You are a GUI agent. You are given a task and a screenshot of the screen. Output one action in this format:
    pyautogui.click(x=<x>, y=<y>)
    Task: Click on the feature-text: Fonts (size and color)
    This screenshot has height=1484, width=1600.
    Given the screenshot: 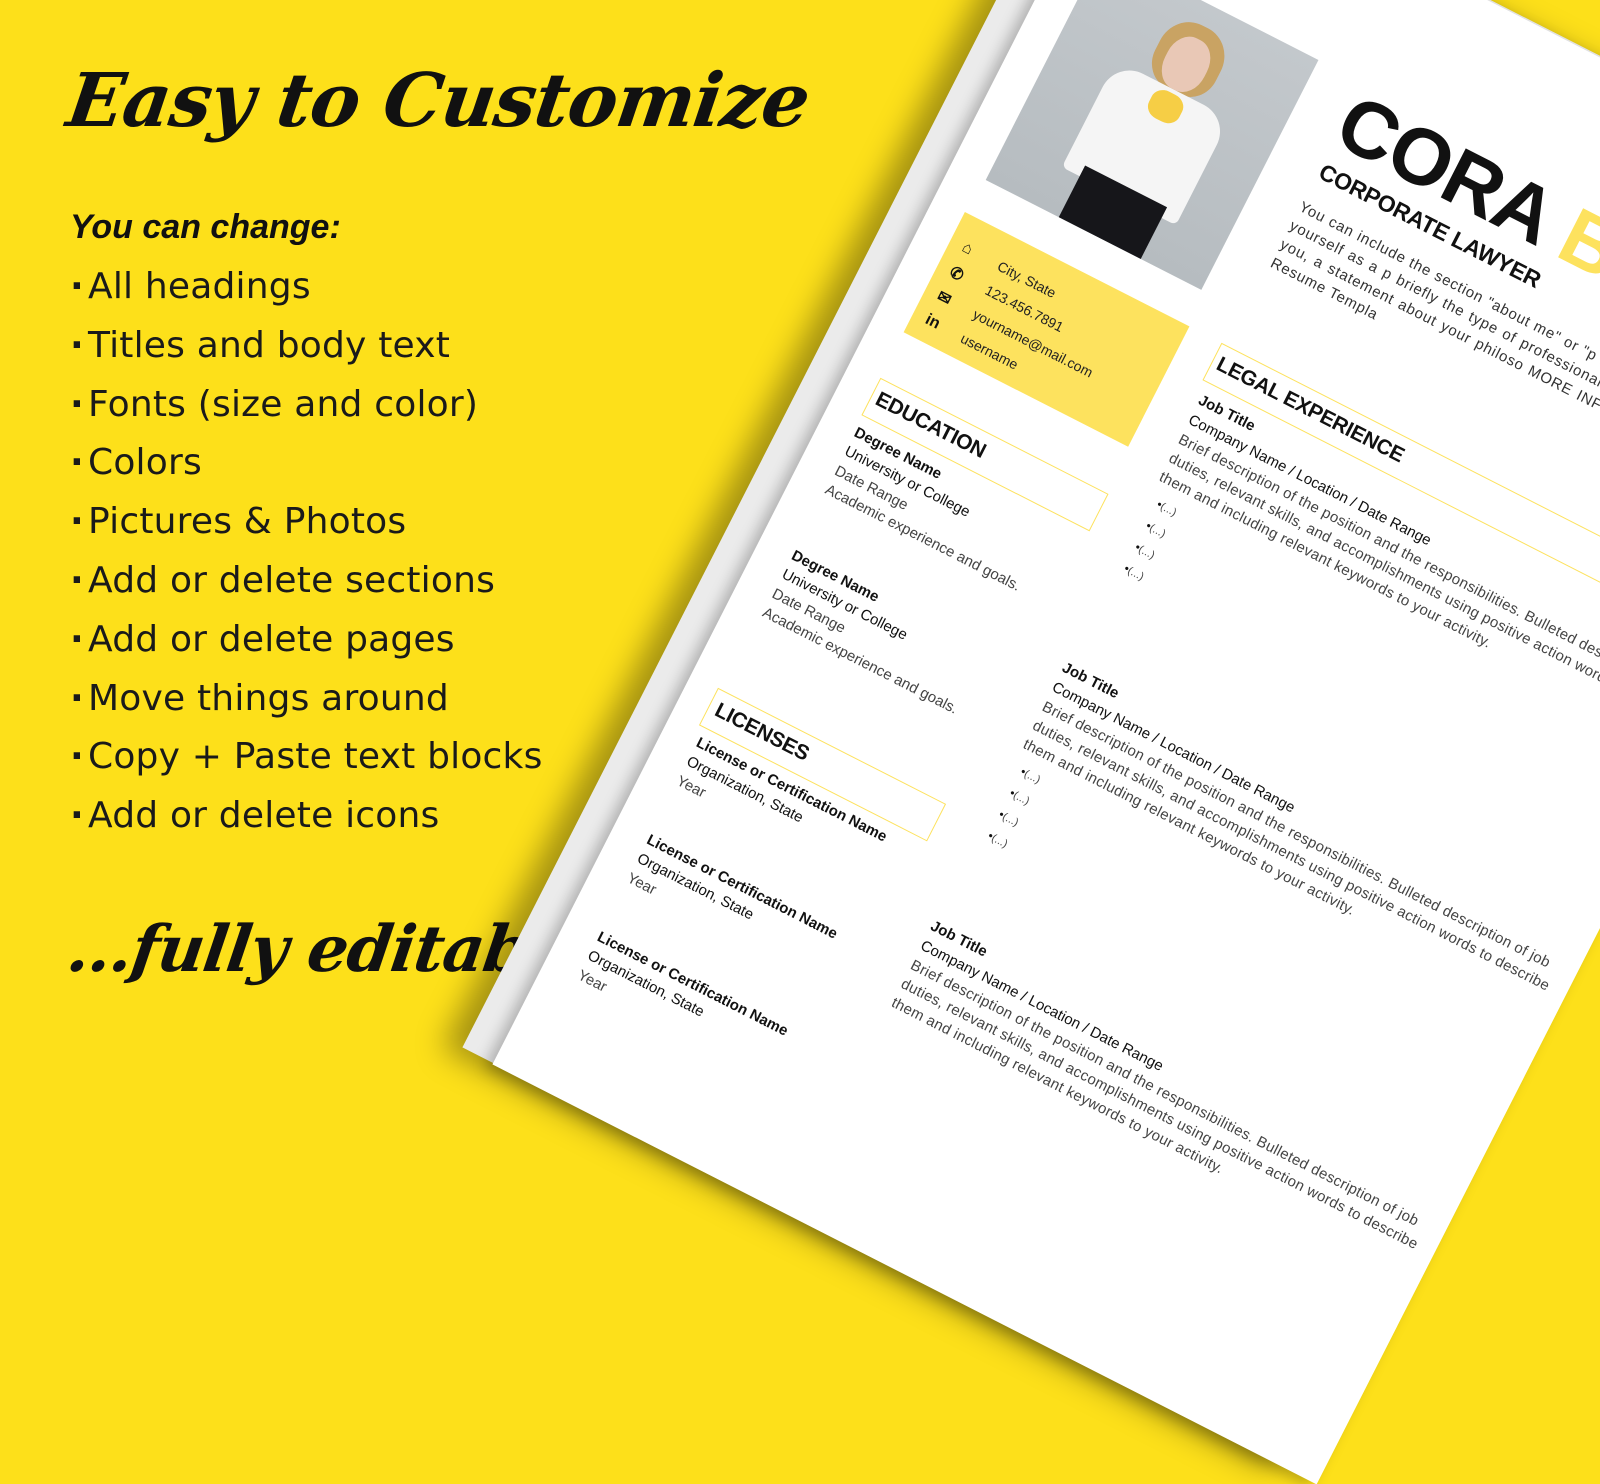 What is the action you would take?
    pyautogui.click(x=283, y=404)
    